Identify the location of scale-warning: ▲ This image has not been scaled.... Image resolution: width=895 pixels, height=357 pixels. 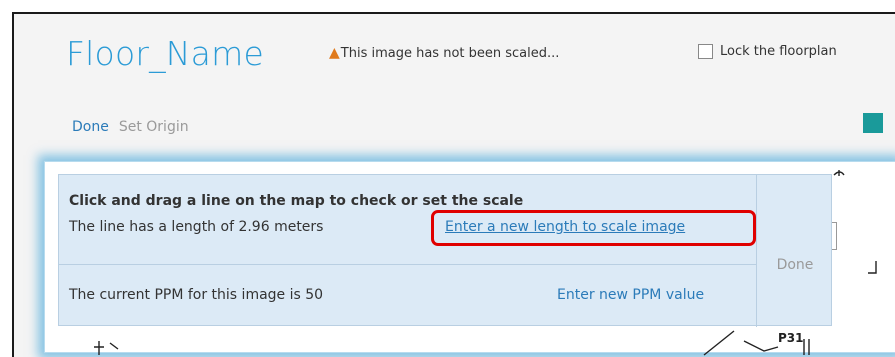
(444, 53).